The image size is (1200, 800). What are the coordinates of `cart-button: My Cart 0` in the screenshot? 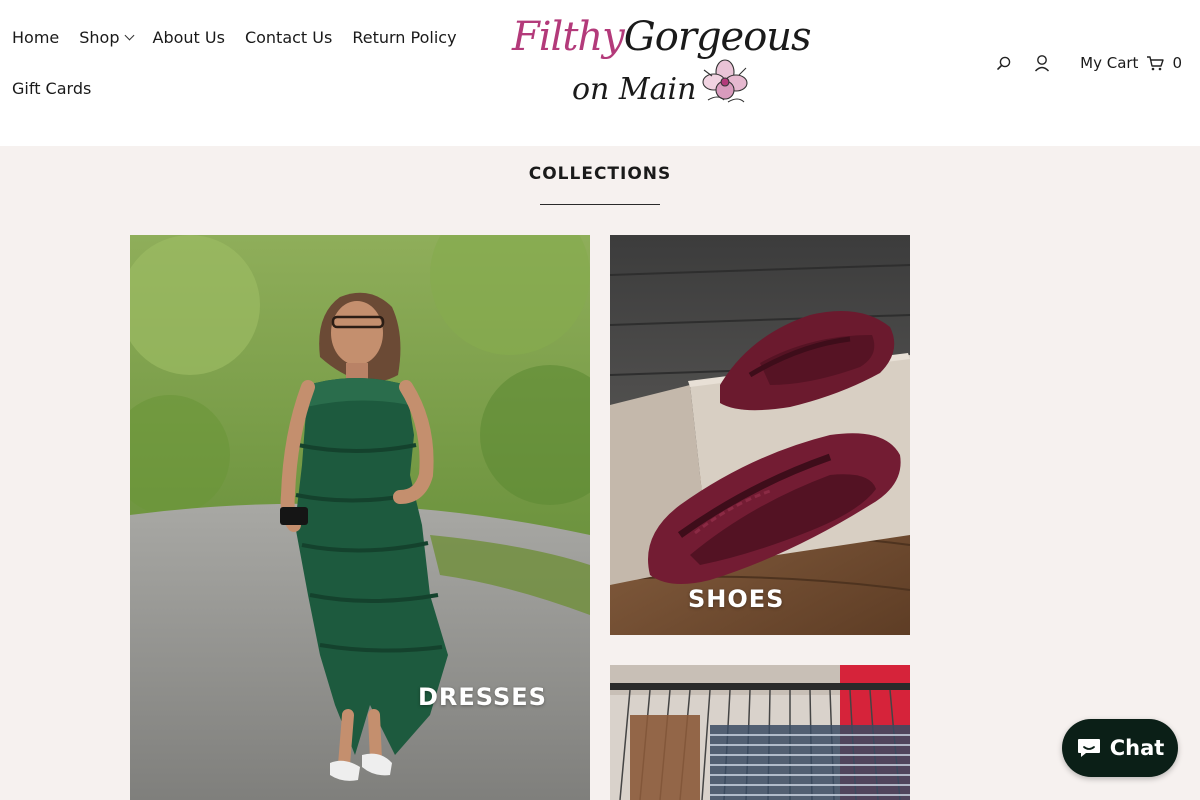 It's located at (1131, 63).